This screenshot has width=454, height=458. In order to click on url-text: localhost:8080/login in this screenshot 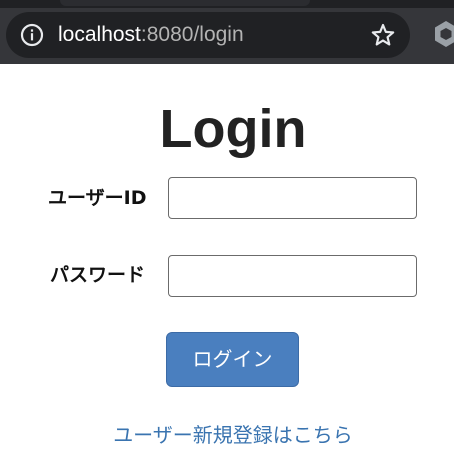, I will do `click(151, 35)`.